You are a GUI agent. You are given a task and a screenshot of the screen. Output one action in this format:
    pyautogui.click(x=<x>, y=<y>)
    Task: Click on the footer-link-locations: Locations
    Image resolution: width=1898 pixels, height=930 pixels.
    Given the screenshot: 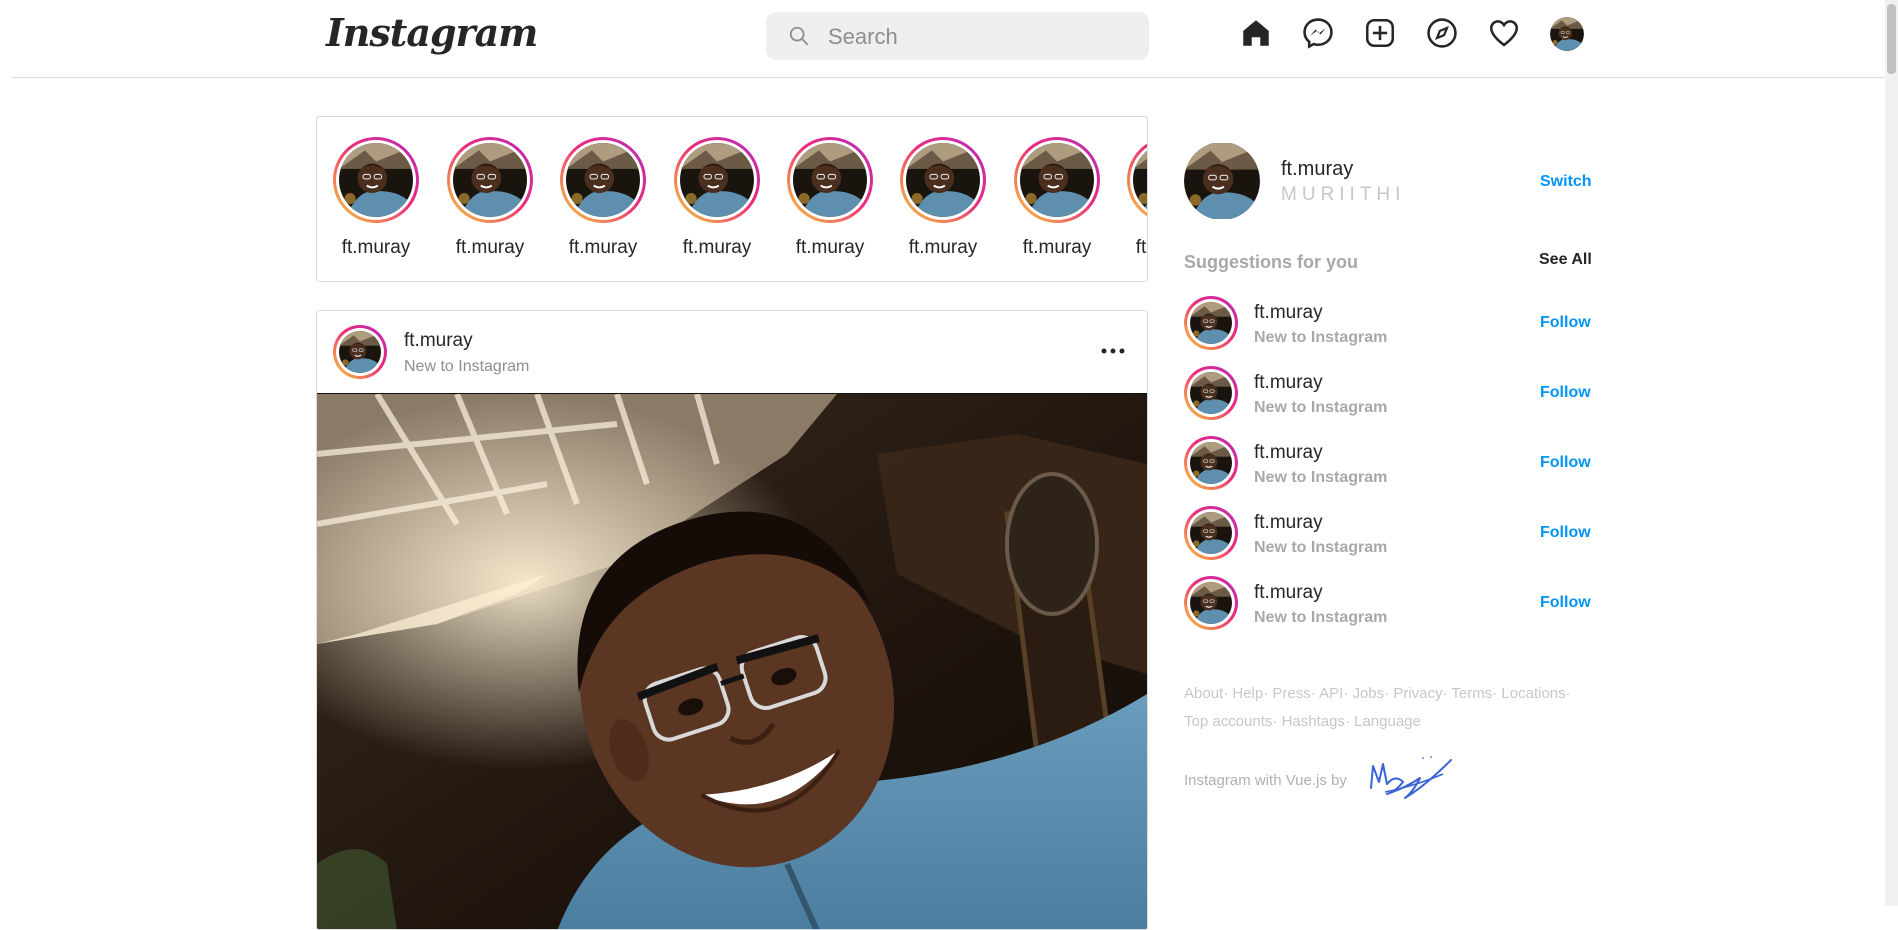 What is the action you would take?
    pyautogui.click(x=1533, y=693)
    